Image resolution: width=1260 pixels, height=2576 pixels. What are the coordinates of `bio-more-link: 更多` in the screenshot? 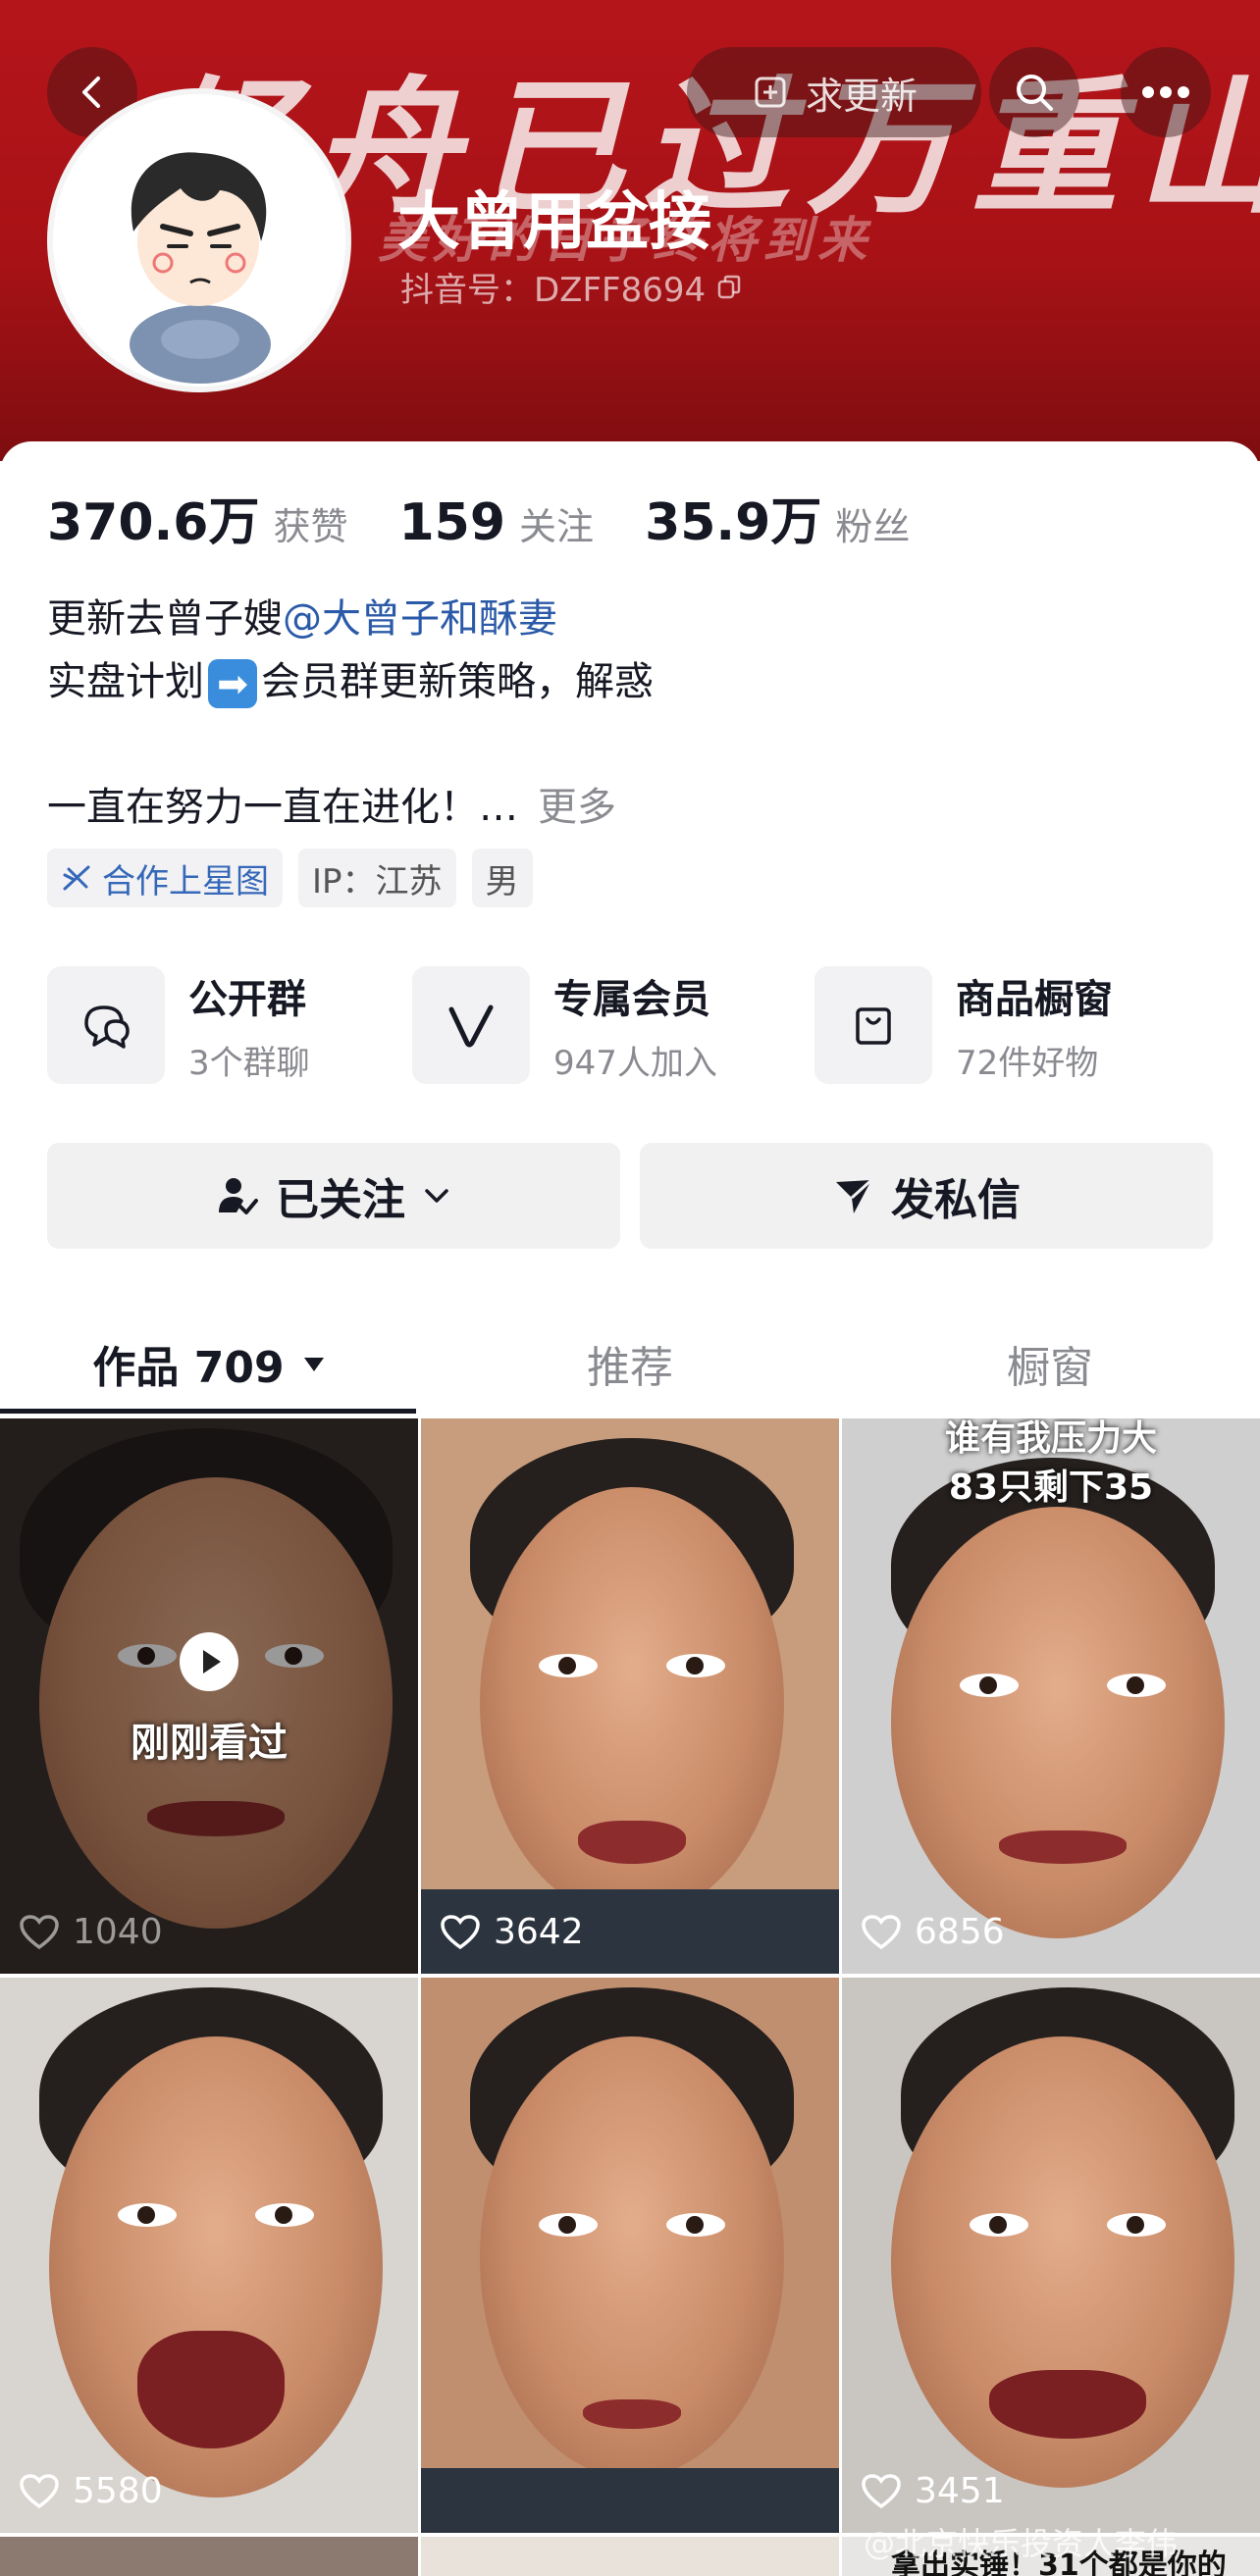 It's located at (577, 807).